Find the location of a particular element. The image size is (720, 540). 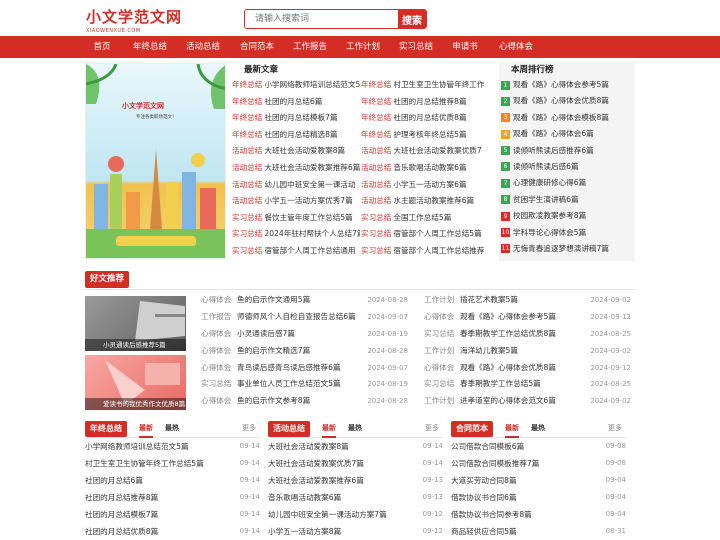

more-link: 更多 is located at coordinates (249, 428).